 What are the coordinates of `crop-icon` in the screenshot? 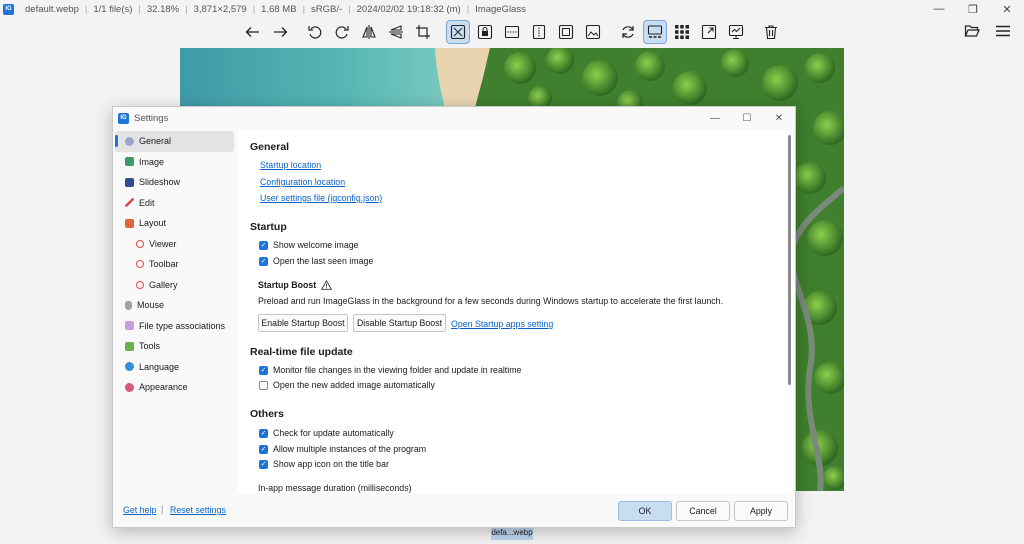 It's located at (423, 32).